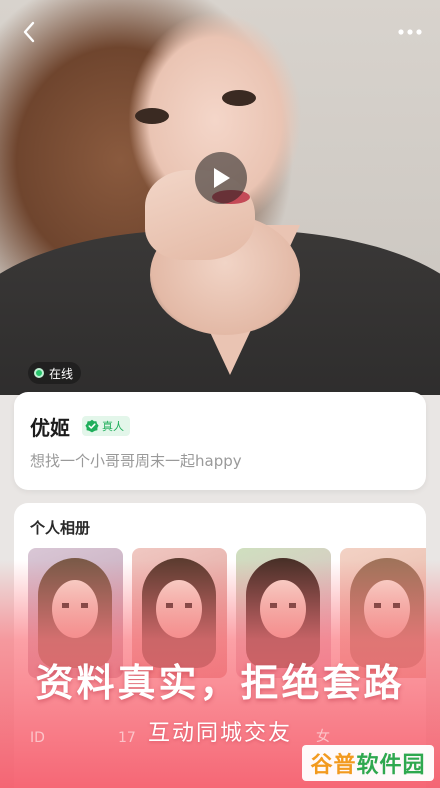  I want to click on promo-slogan: 资料真实，拒绝套路, so click(220, 683).